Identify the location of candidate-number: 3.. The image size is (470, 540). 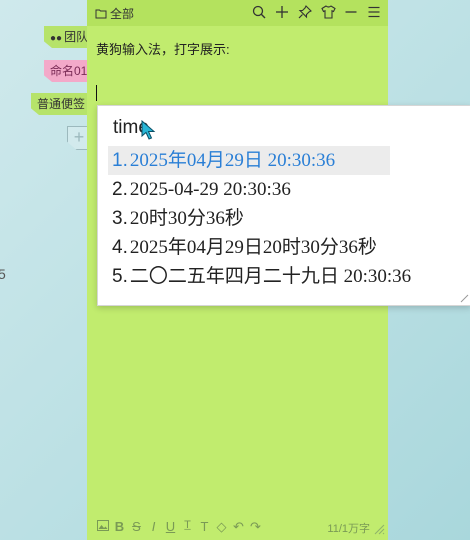
(120, 218).